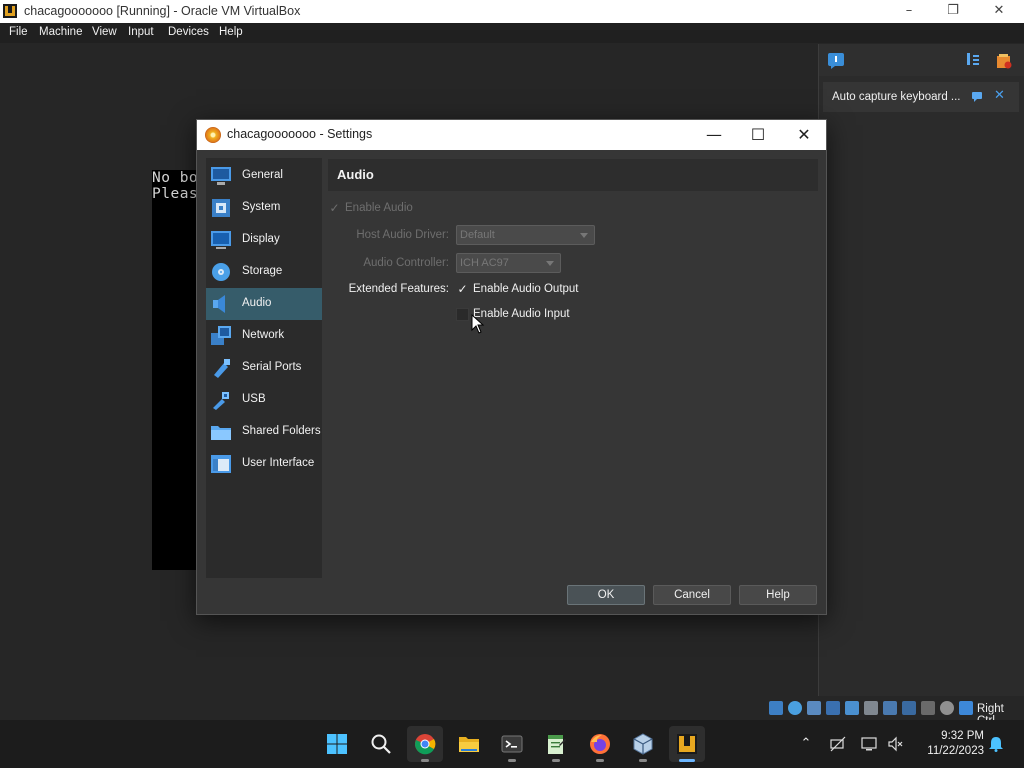  What do you see at coordinates (928, 708) in the screenshot?
I see `cpu-status-icon` at bounding box center [928, 708].